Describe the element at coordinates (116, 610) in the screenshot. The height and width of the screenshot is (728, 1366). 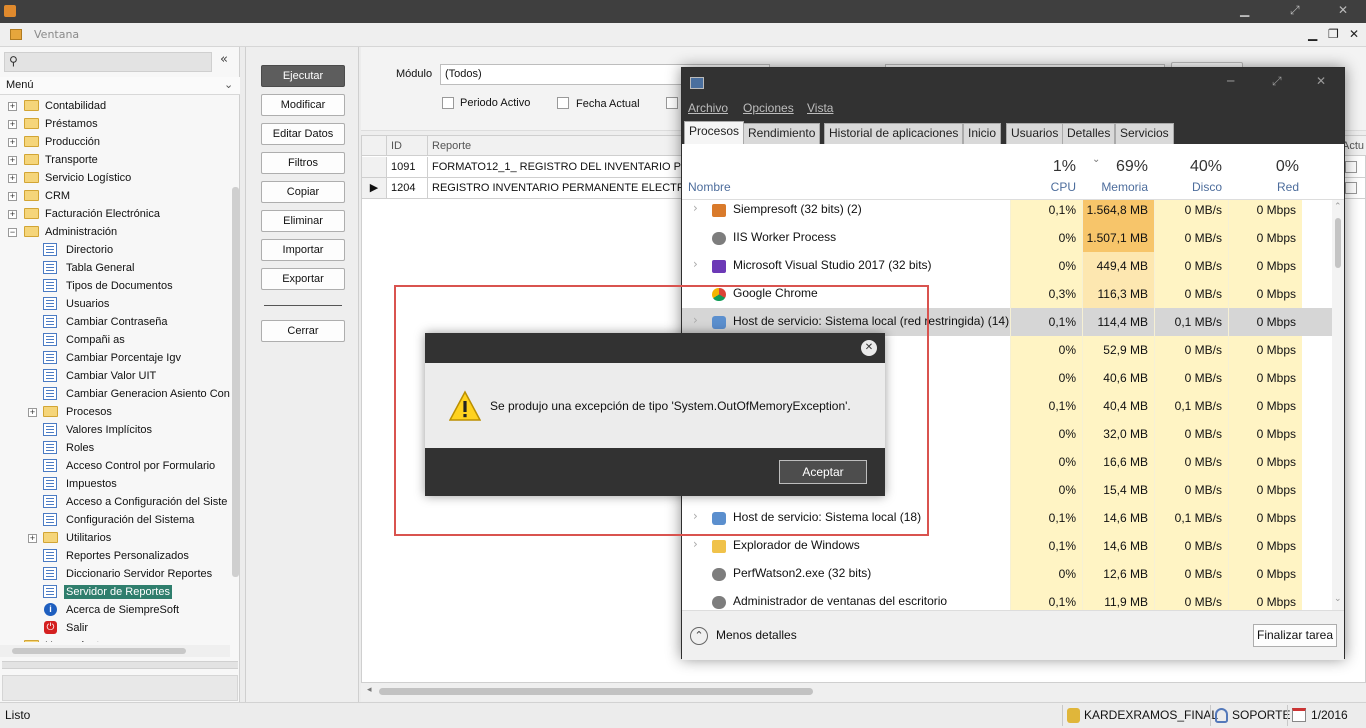
I see `sidebar-item: i Acerca de SiempreSoft` at that location.